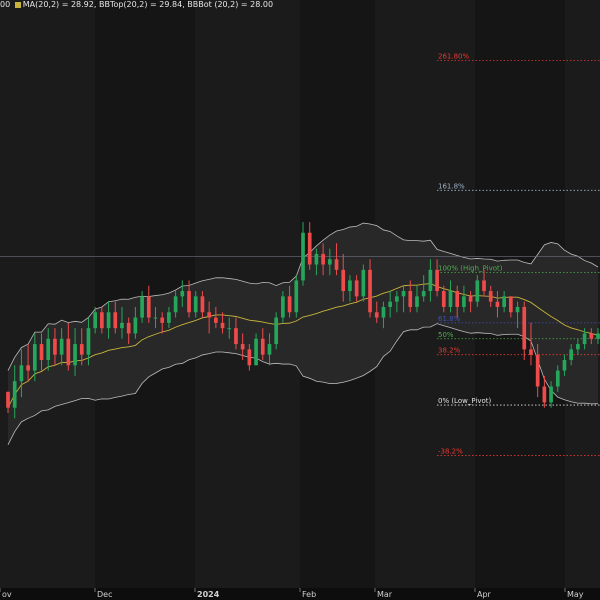  Describe the element at coordinates (58, 4) in the screenshot. I see `legend-ma: MA(20,2) = 28.92` at that location.